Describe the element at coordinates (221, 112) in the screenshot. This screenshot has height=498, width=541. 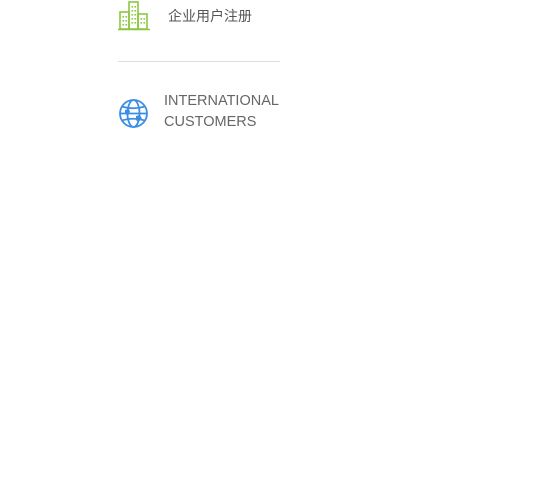
I see `international-customers-label: INTERNATIONAL CUSTOMERS` at that location.